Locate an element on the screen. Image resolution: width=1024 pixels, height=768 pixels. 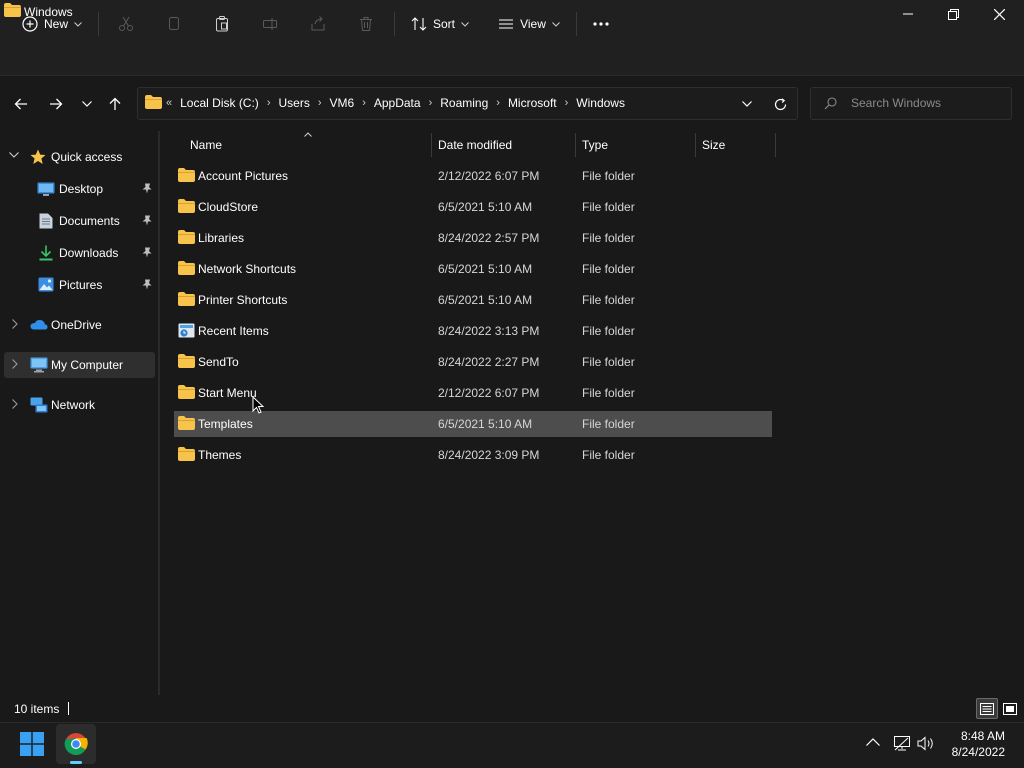
sidebar-item-documents: Documents is located at coordinates (79, 221).